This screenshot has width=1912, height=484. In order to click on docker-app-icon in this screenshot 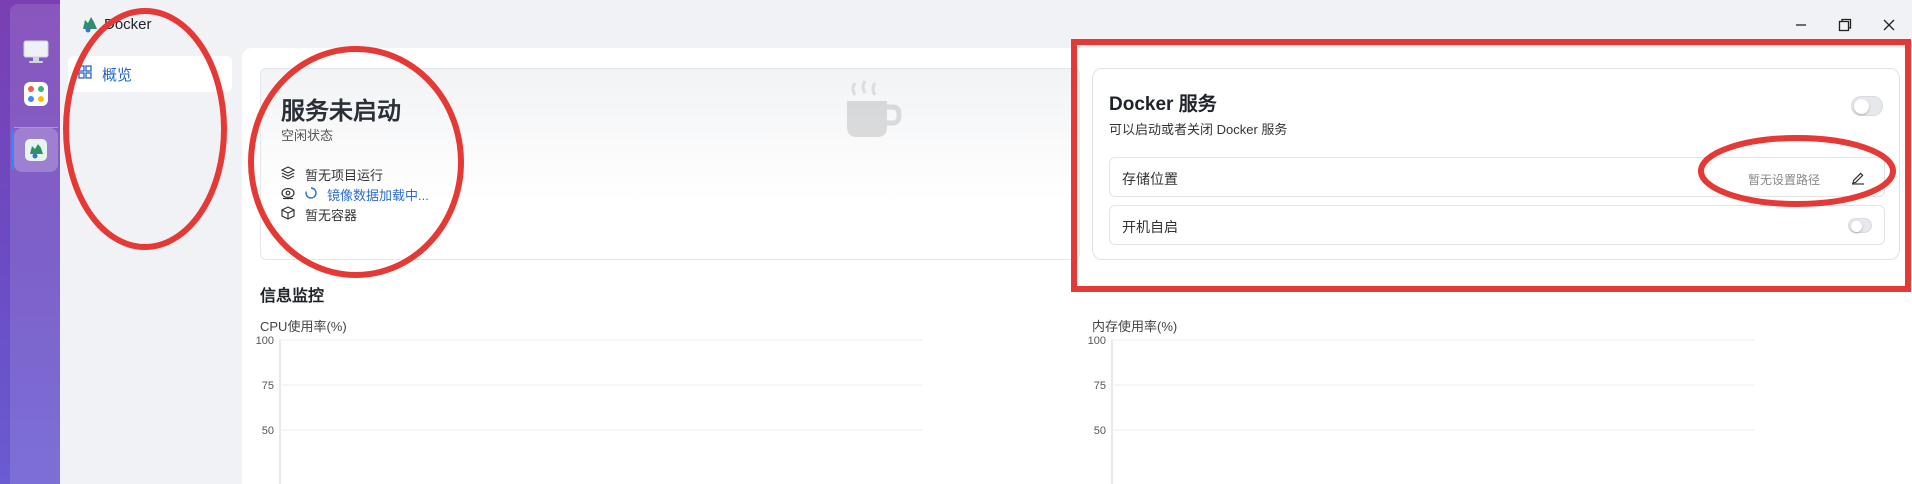, I will do `click(36, 150)`.